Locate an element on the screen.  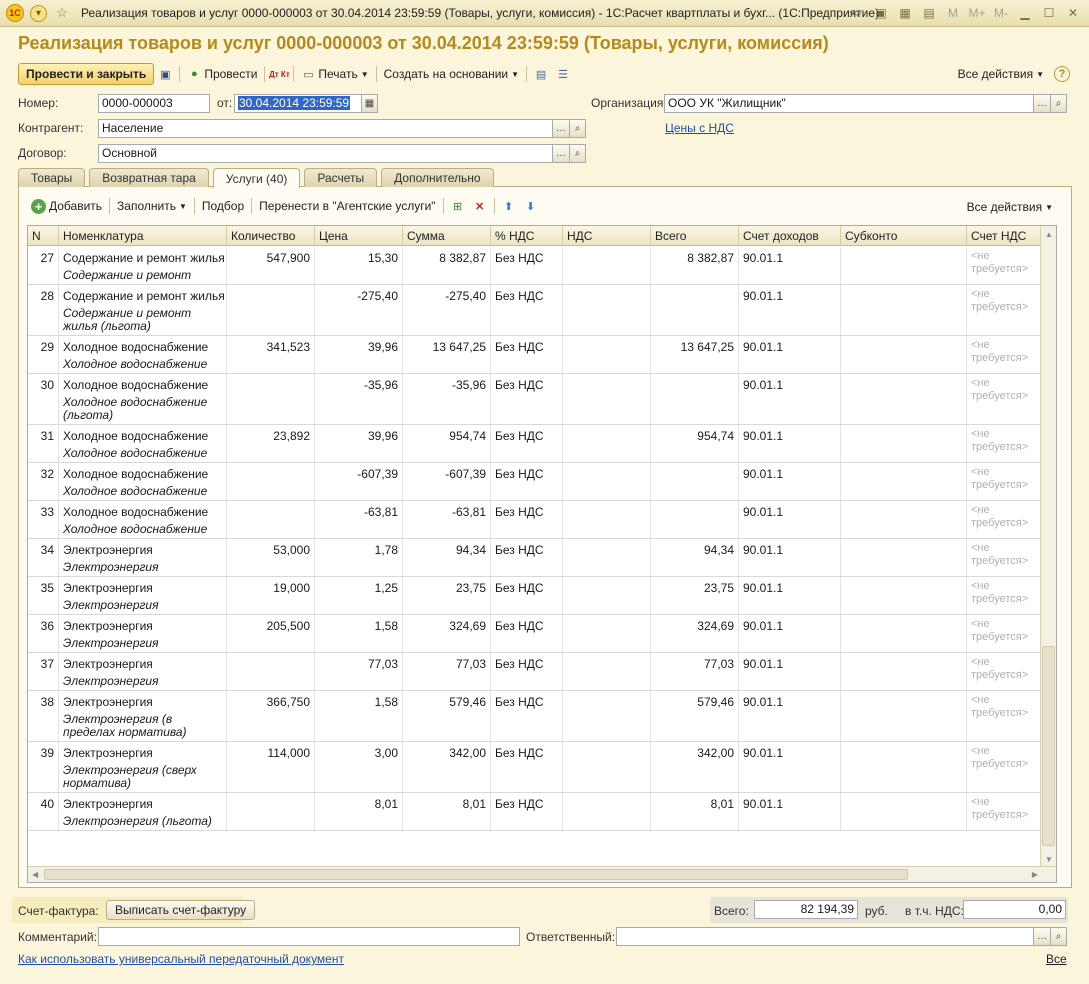
row-number: 35 is located at coordinates (43, 595).